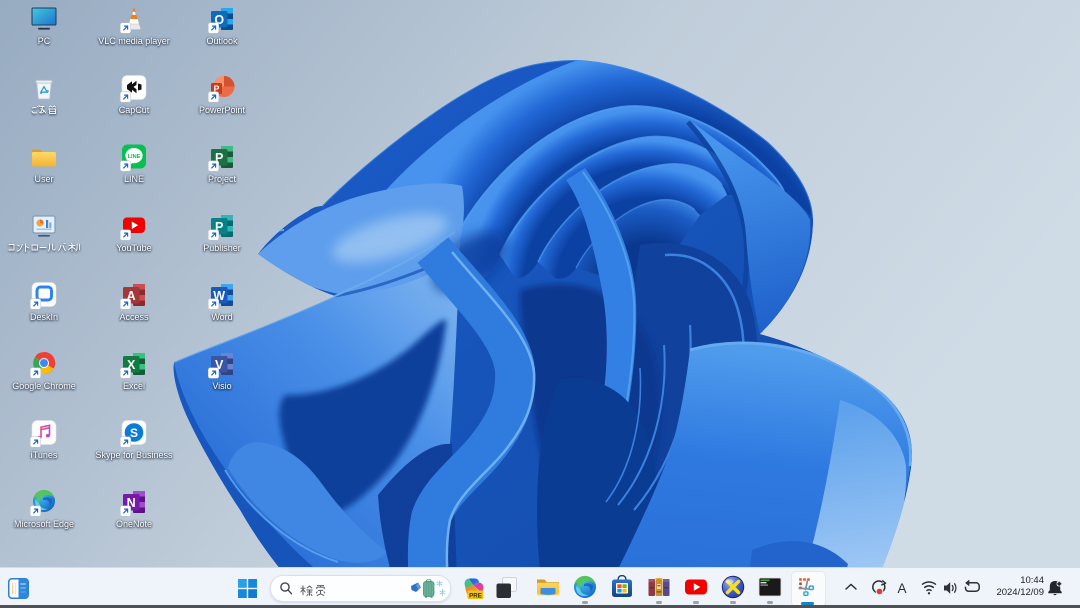 The image size is (1080, 608). What do you see at coordinates (134, 433) in the screenshot?
I see `svg-text: S` at bounding box center [134, 433].